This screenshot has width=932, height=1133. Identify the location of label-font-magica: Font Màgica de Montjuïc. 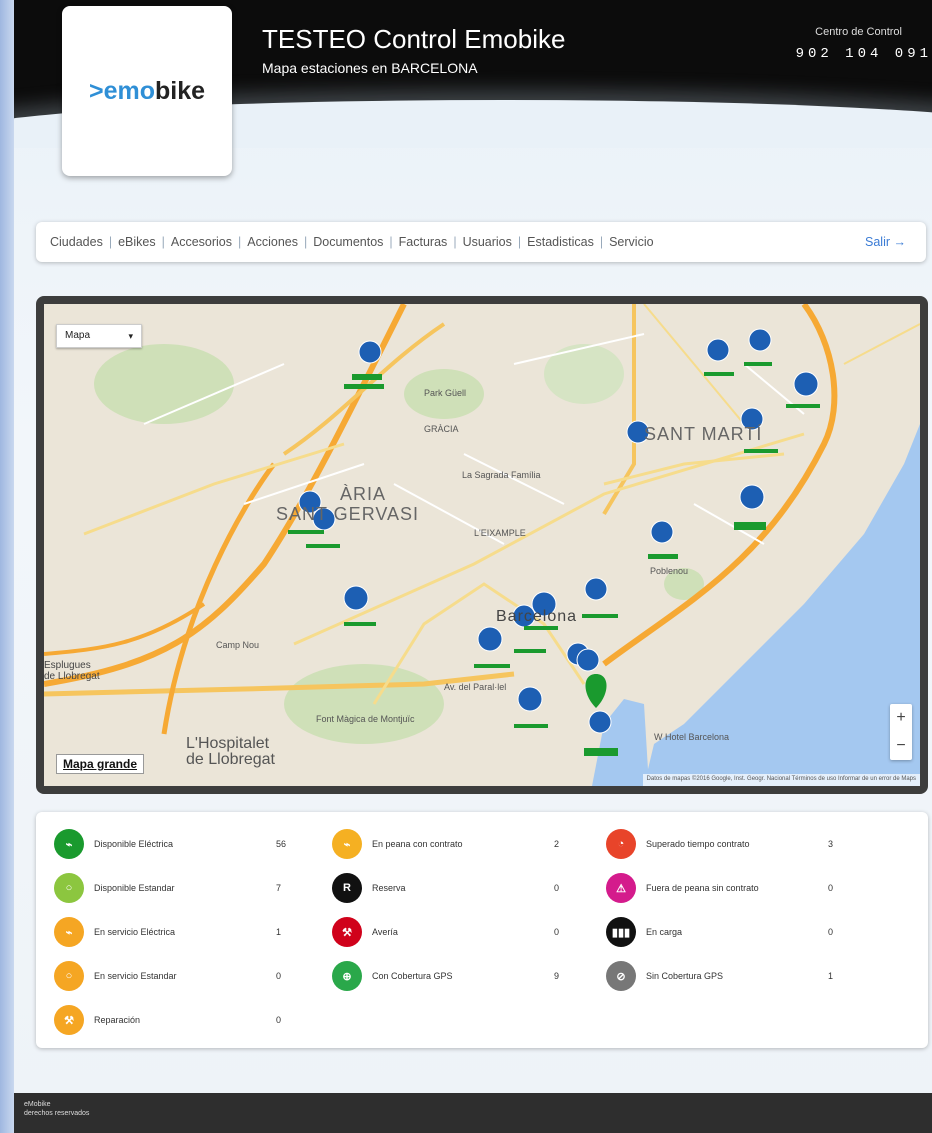
(365, 719).